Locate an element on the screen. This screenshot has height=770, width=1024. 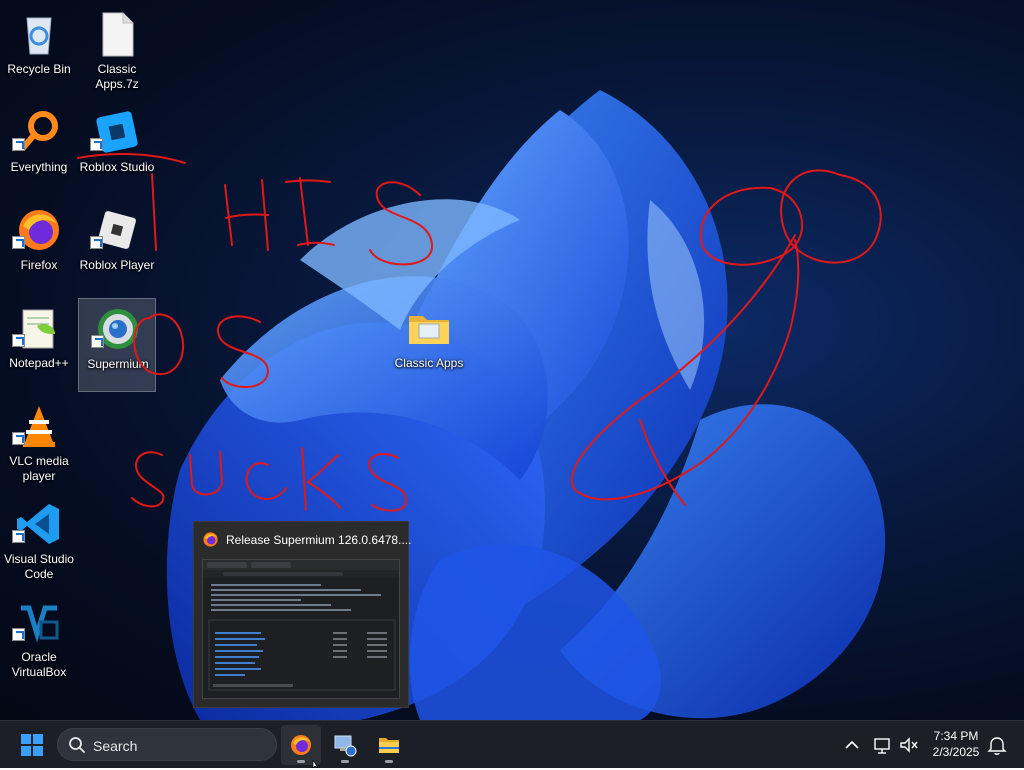
archive-file-icon is located at coordinates (118, 34).